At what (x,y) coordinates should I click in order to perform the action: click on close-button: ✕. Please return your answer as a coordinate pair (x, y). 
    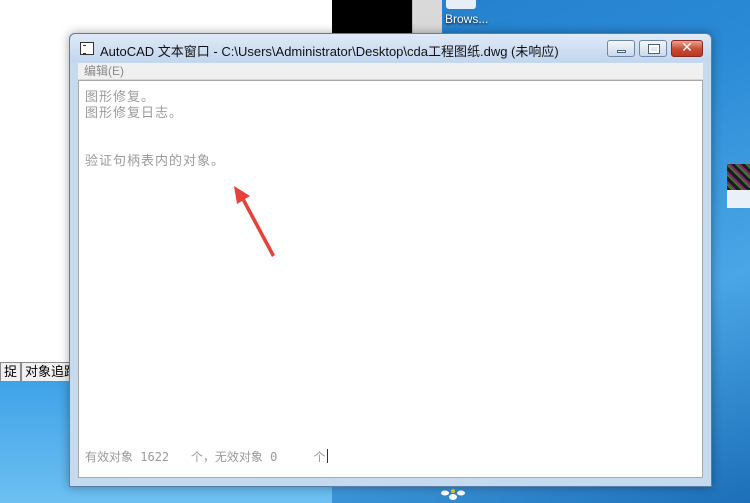
    Looking at the image, I should click on (687, 48).